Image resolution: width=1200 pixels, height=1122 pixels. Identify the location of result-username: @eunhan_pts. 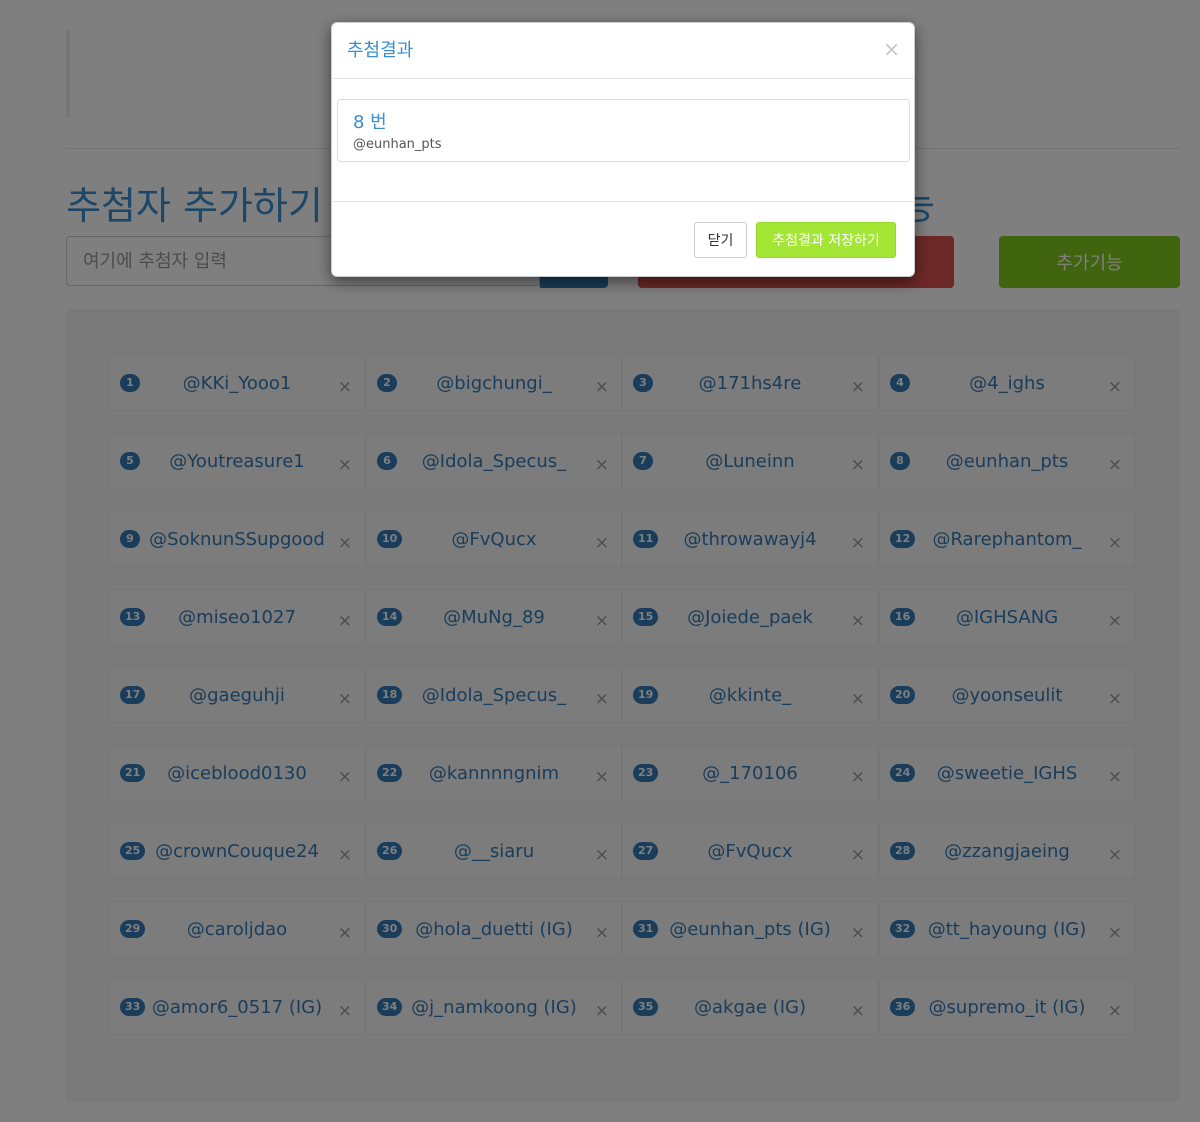
(397, 144).